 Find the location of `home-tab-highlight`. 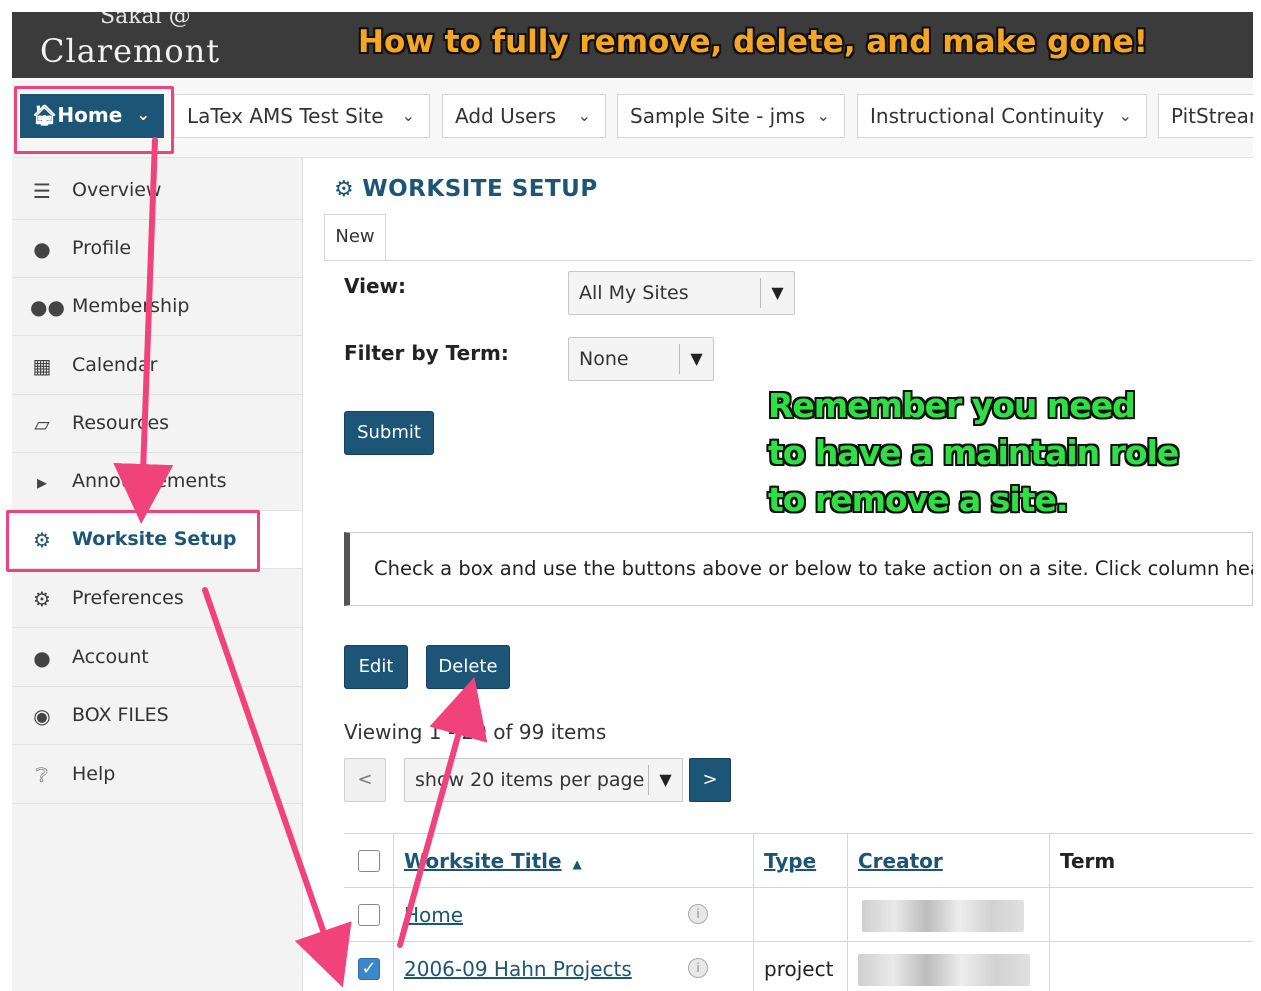

home-tab-highlight is located at coordinates (94, 120).